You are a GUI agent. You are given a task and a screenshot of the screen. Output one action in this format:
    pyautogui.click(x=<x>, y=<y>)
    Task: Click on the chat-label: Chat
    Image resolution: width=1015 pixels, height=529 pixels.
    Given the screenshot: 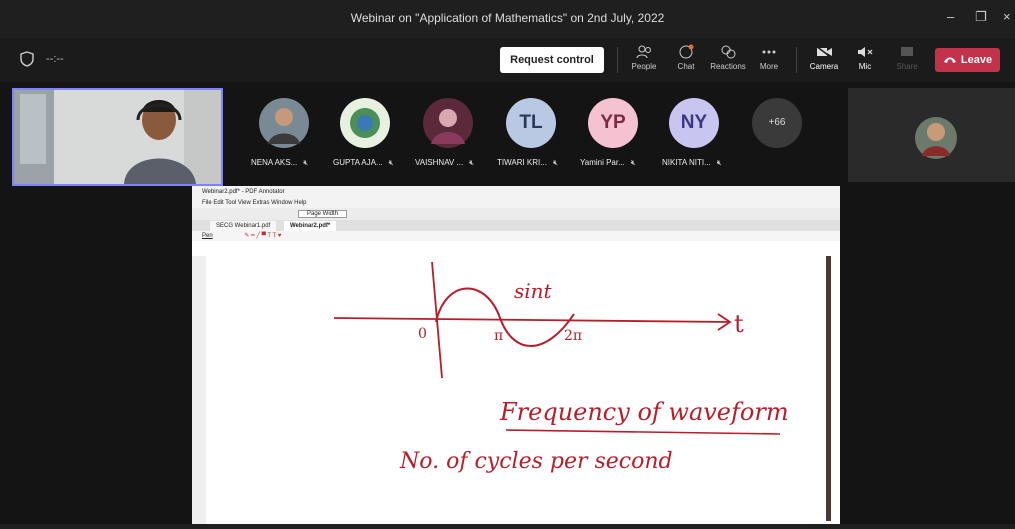 What is the action you would take?
    pyautogui.click(x=686, y=66)
    